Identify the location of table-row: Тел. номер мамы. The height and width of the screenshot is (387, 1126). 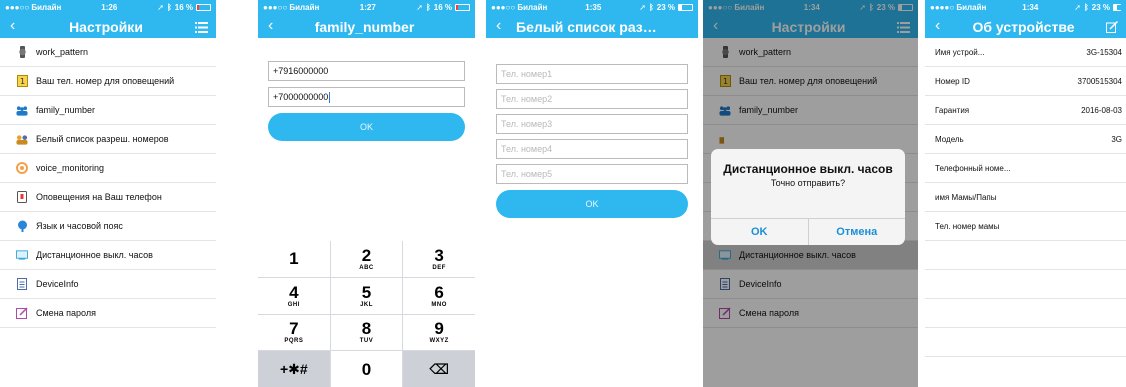
(1025, 226).